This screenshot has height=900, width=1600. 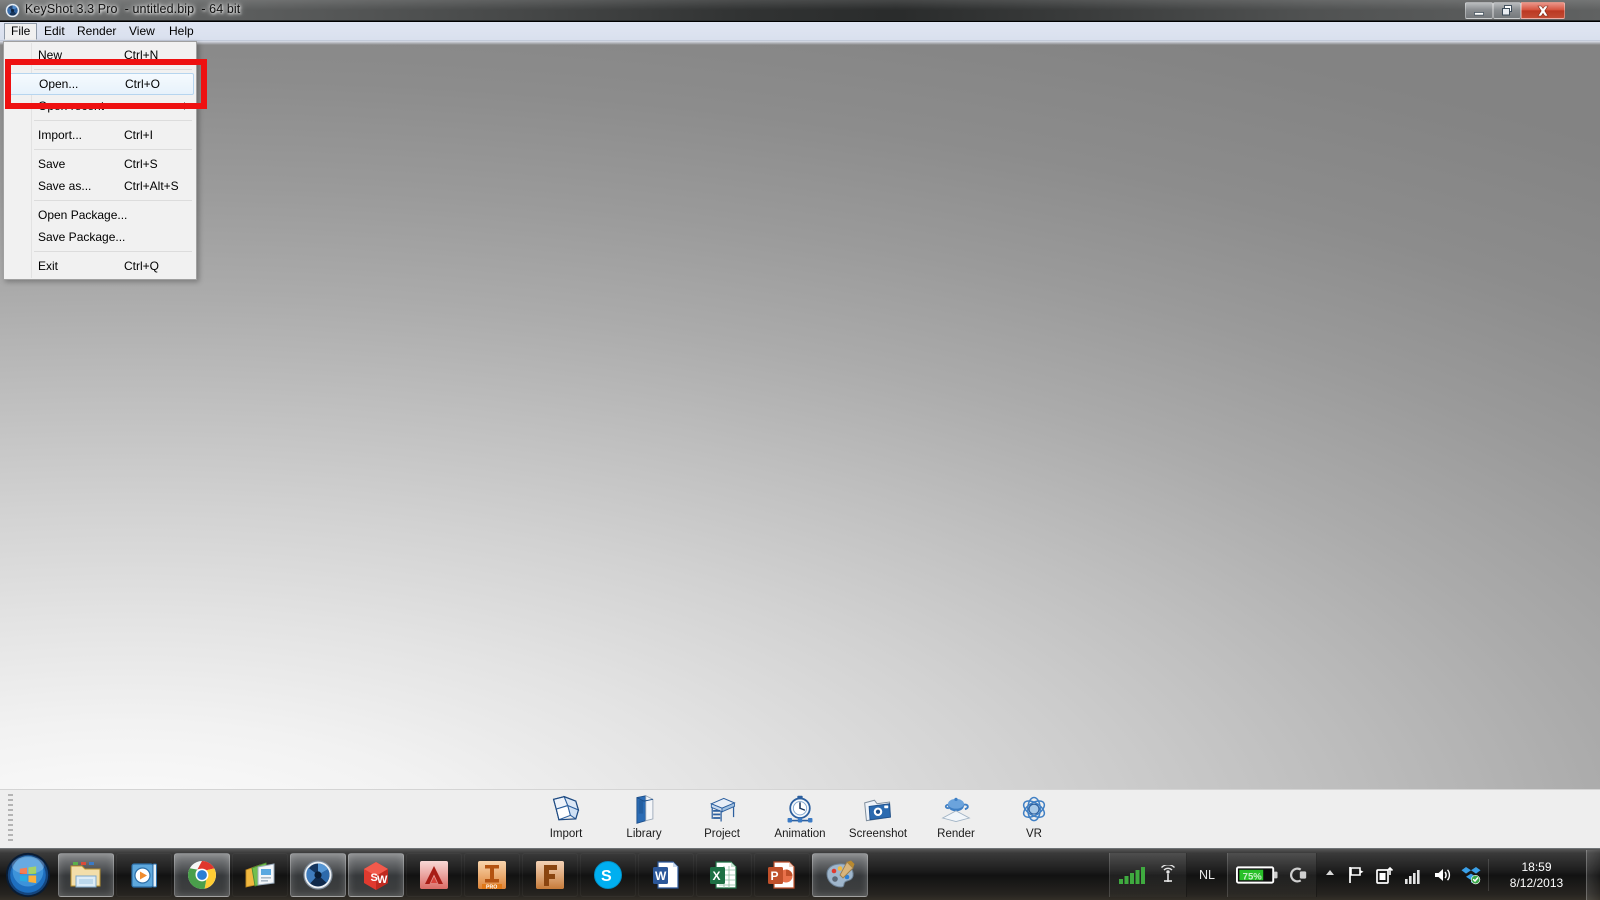 I want to click on keyshot-logo-icon, so click(x=318, y=875).